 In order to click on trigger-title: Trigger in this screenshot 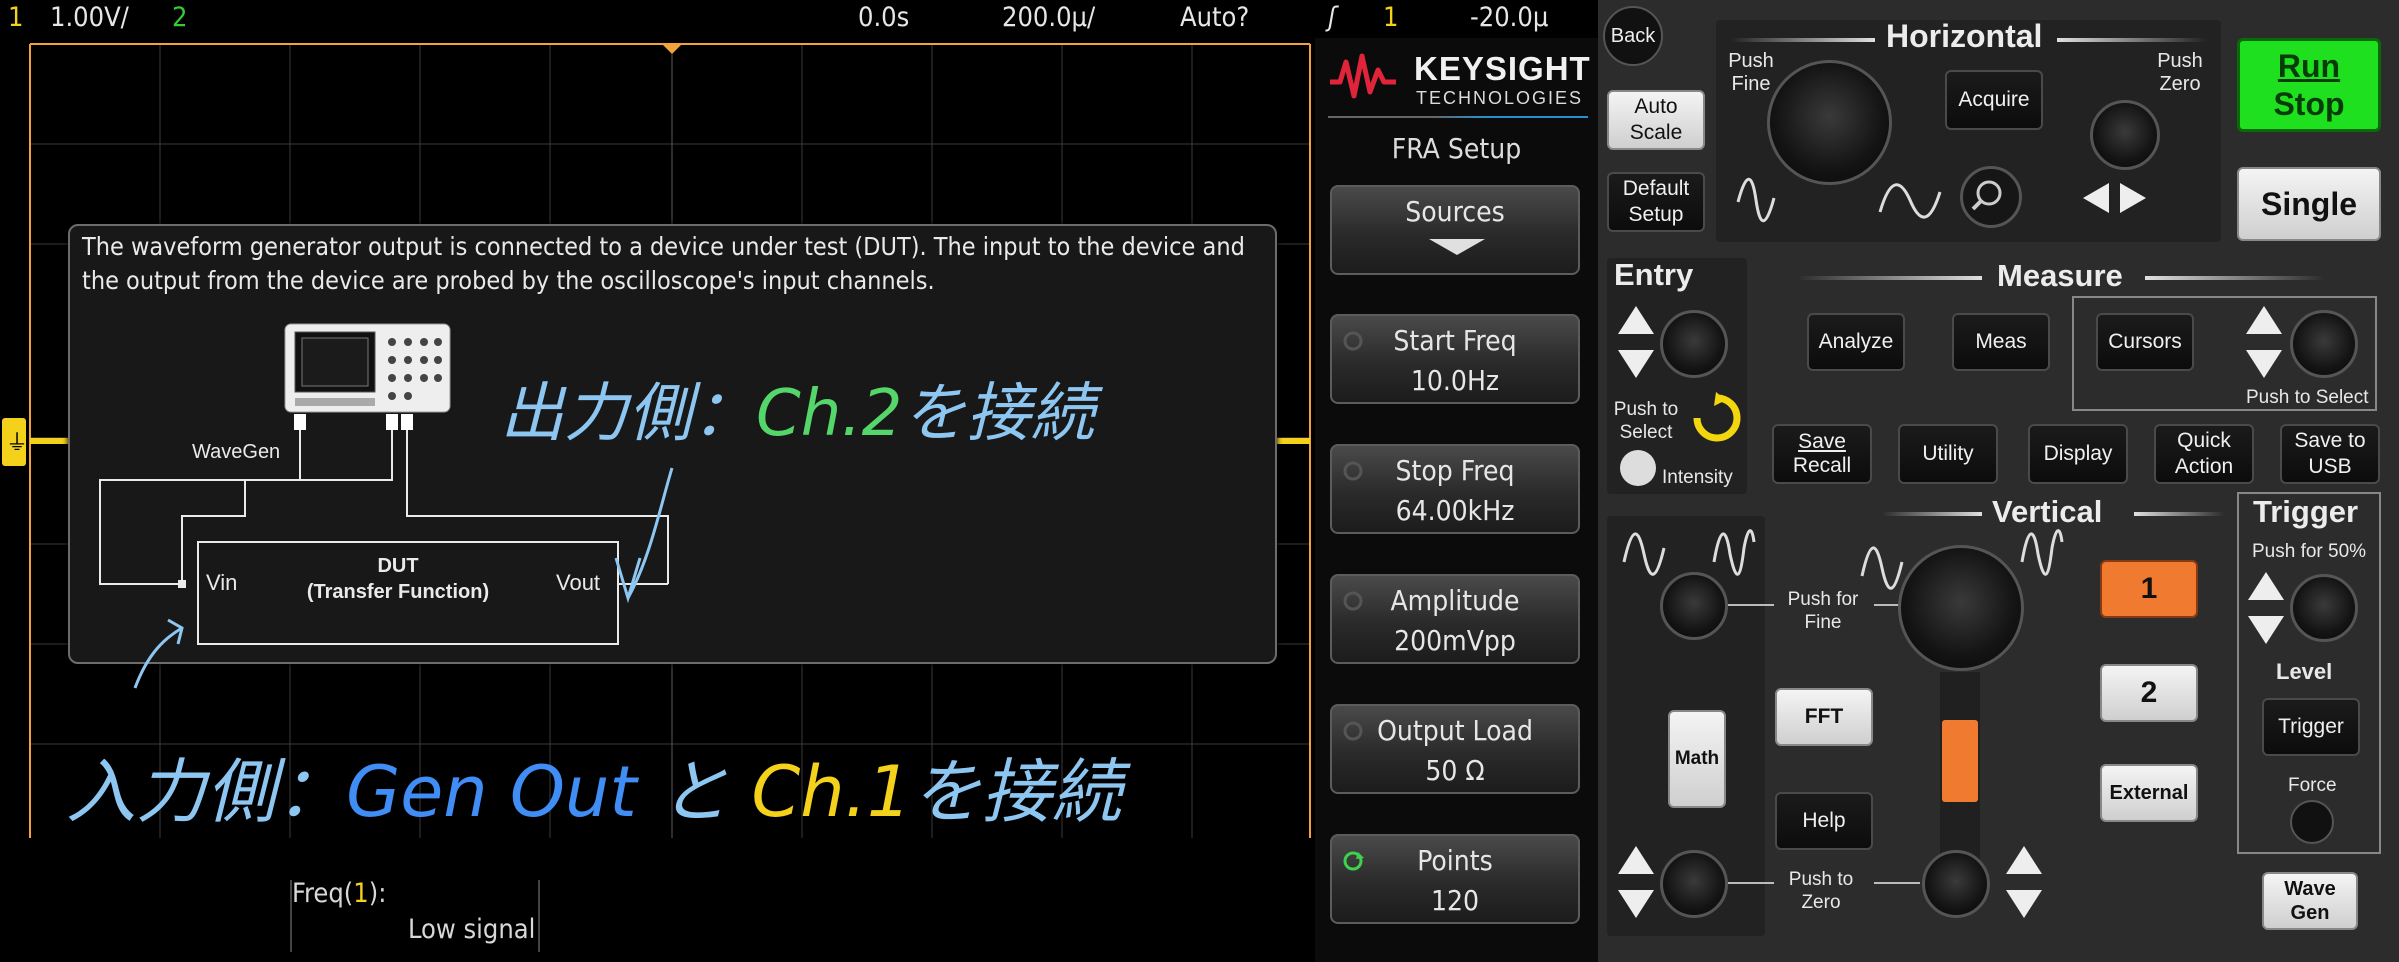, I will do `click(2306, 511)`.